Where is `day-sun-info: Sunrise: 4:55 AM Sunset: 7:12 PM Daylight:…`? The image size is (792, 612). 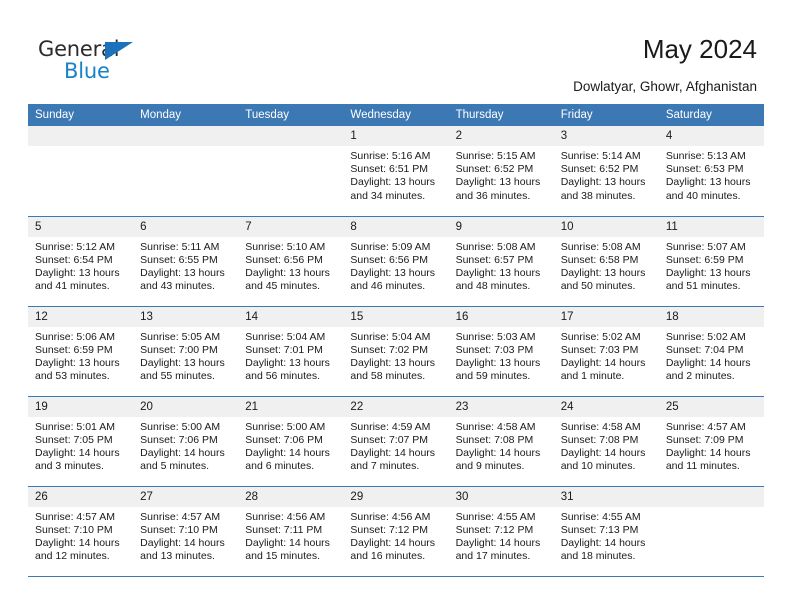
day-sun-info: Sunrise: 4:55 AM Sunset: 7:12 PM Daylight:… is located at coordinates (501, 535).